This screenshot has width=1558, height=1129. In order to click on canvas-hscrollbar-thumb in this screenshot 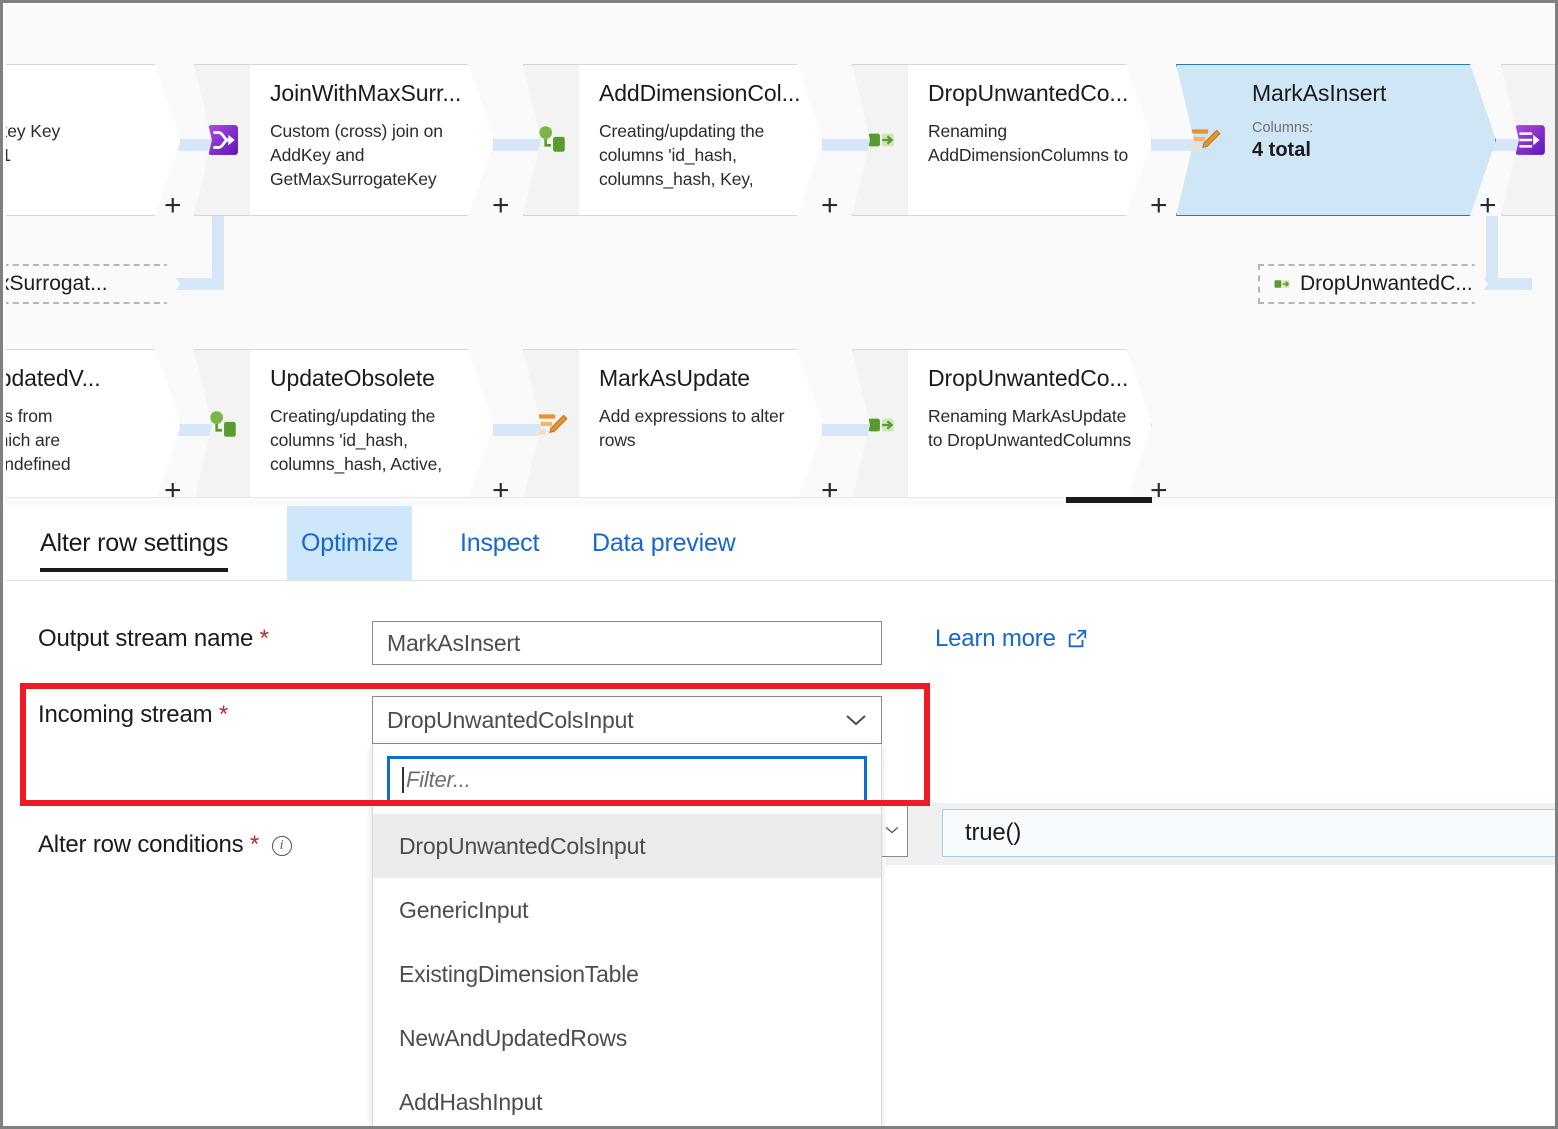, I will do `click(1109, 500)`.